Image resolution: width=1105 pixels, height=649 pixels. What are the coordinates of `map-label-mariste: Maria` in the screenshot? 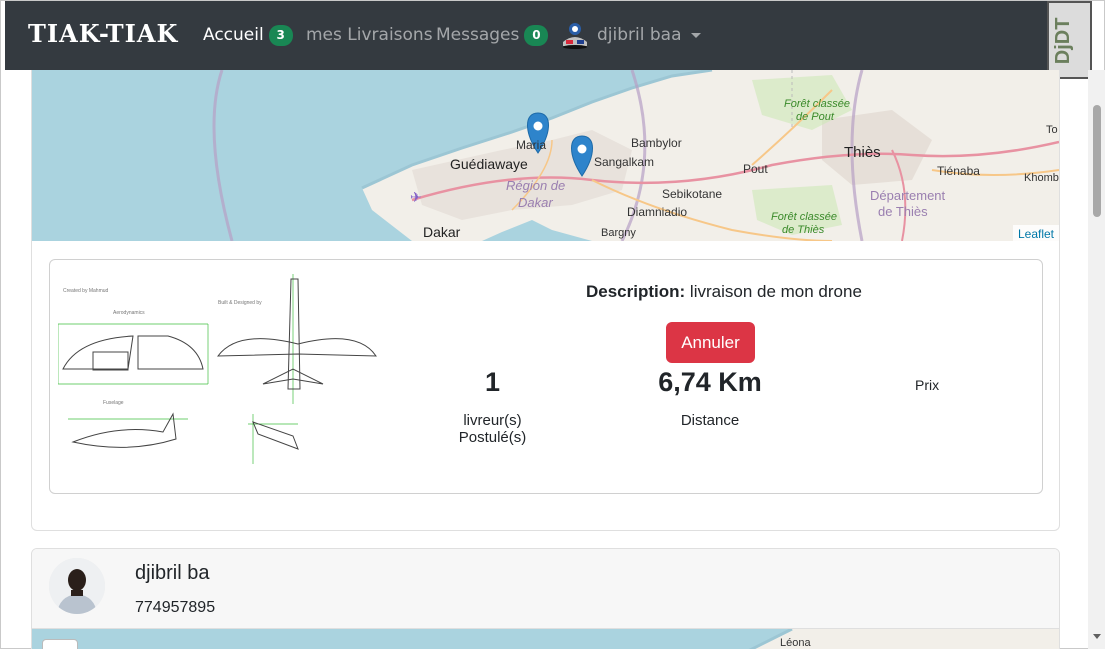 It's located at (531, 145).